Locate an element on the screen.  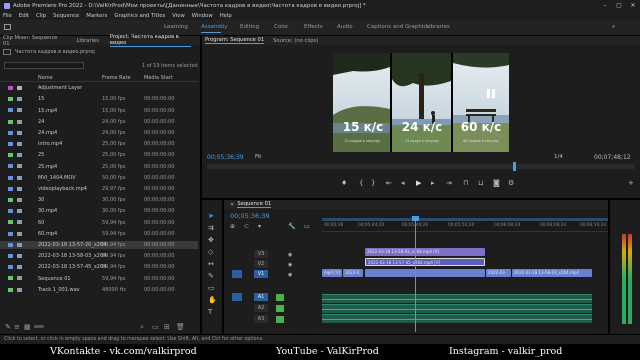
source-patch-a1 is located at coordinates (237, 297).